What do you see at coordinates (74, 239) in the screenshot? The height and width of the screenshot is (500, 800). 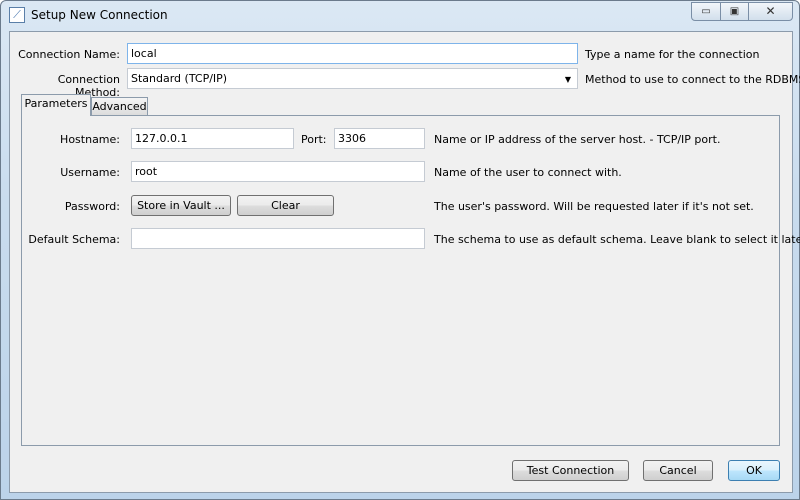 I see `default-schema-label: Default Schema:` at bounding box center [74, 239].